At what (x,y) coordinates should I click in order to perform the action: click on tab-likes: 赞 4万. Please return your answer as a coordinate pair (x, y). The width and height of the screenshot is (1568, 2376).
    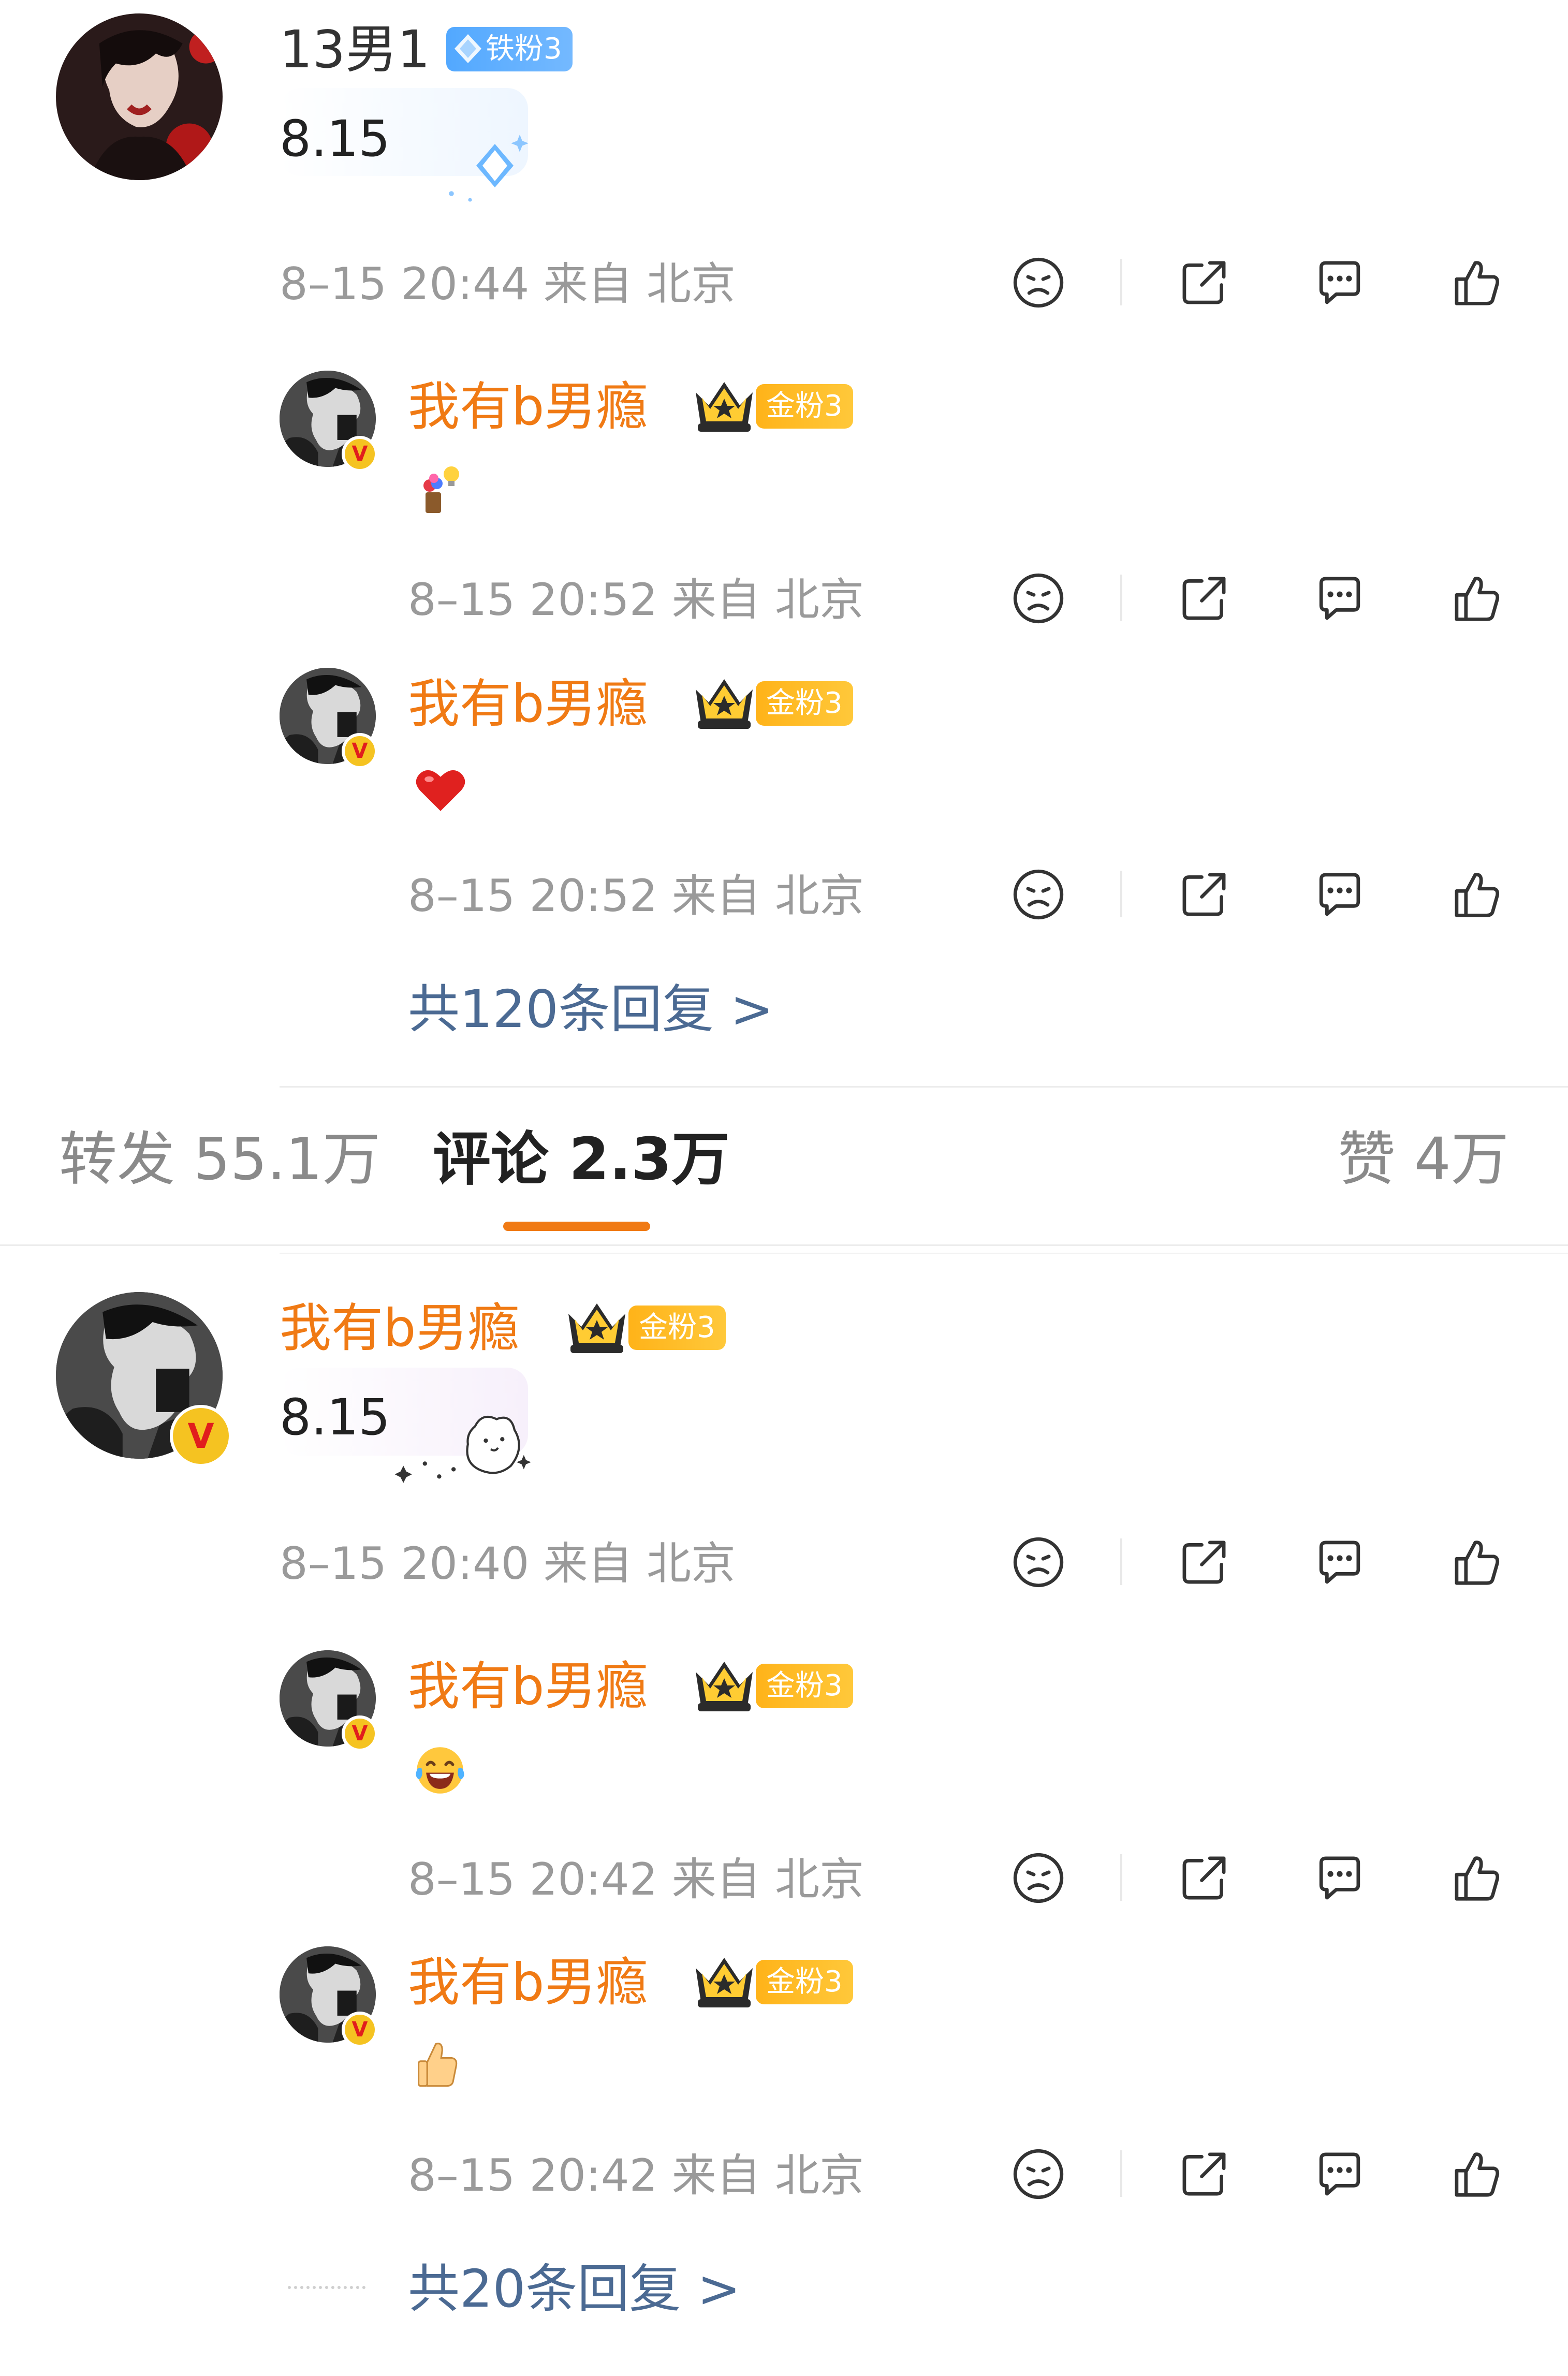
    Looking at the image, I should click on (1423, 1160).